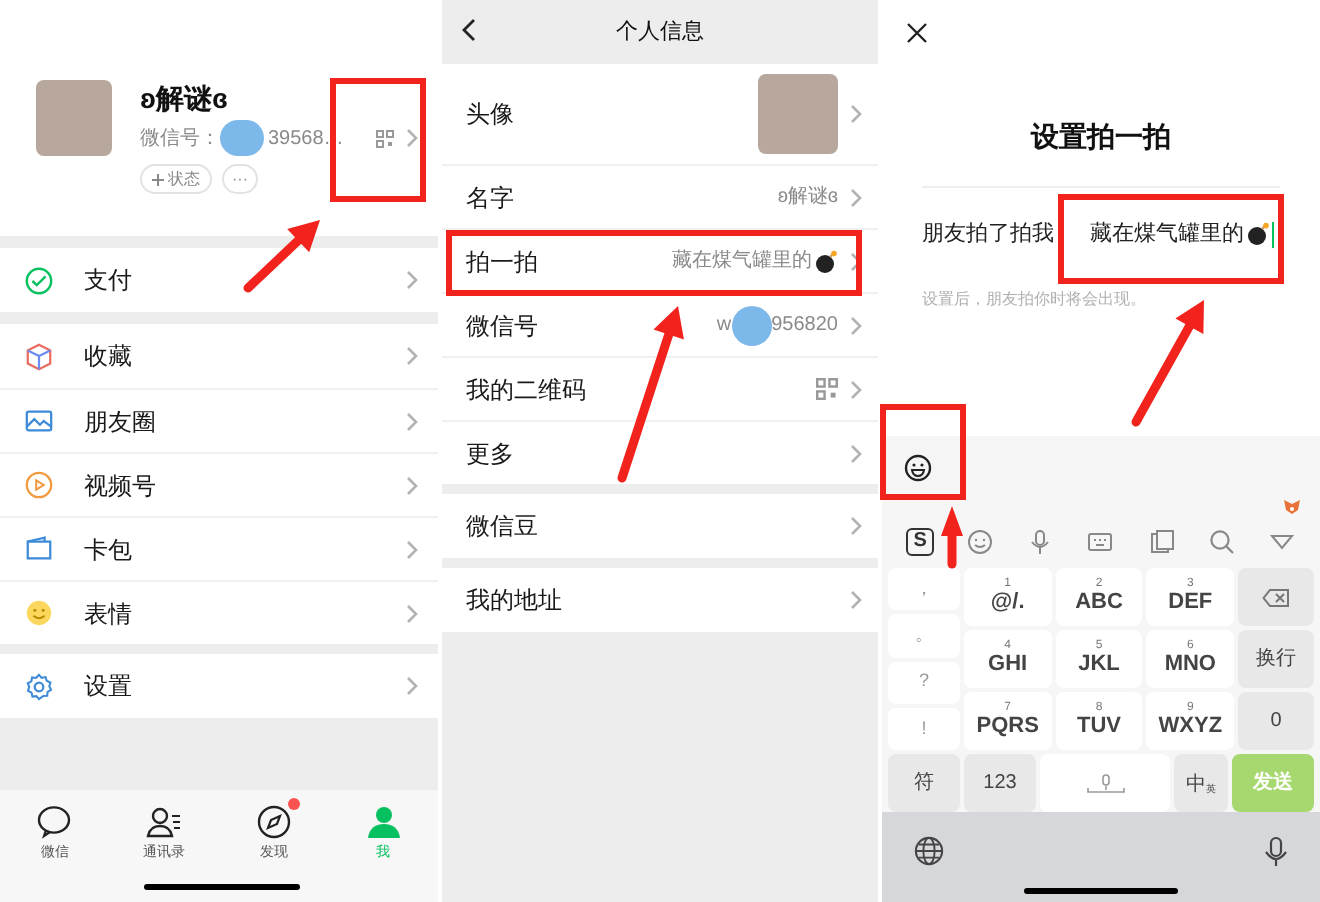 This screenshot has width=1320, height=902. I want to click on backspace-icon, so click(1276, 597).